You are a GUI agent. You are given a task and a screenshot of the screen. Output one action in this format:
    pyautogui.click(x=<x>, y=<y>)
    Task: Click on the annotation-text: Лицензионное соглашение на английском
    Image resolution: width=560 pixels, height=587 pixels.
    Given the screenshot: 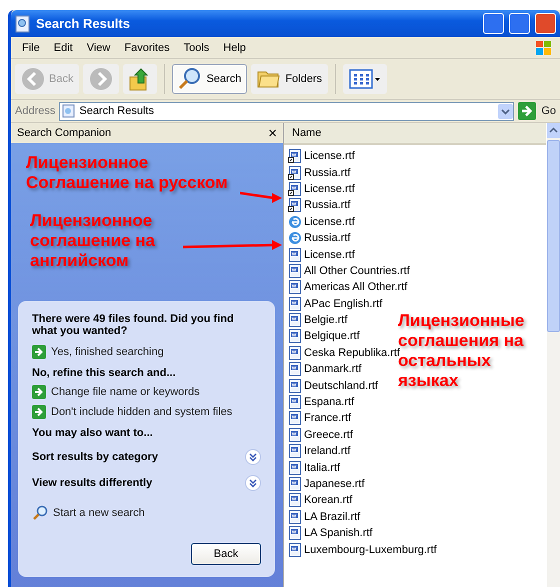 What is the action you would take?
    pyautogui.click(x=92, y=241)
    